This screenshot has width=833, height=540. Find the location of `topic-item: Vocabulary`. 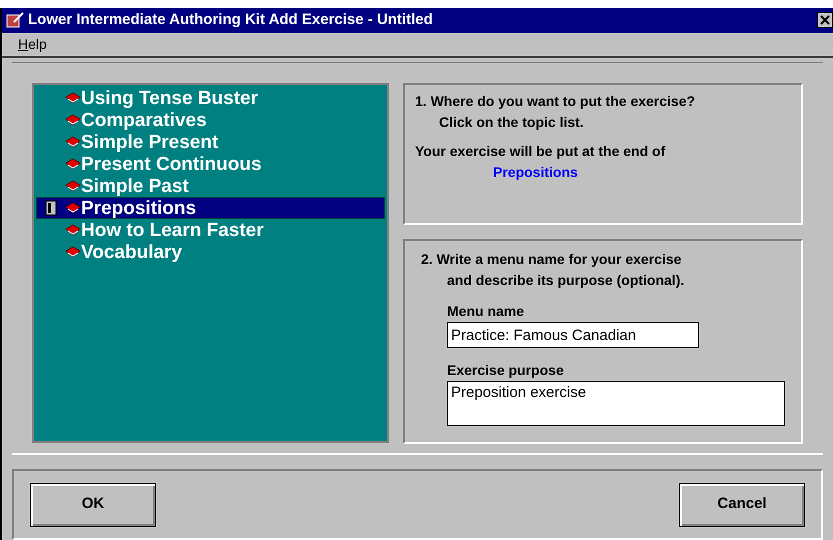

topic-item: Vocabulary is located at coordinates (210, 252).